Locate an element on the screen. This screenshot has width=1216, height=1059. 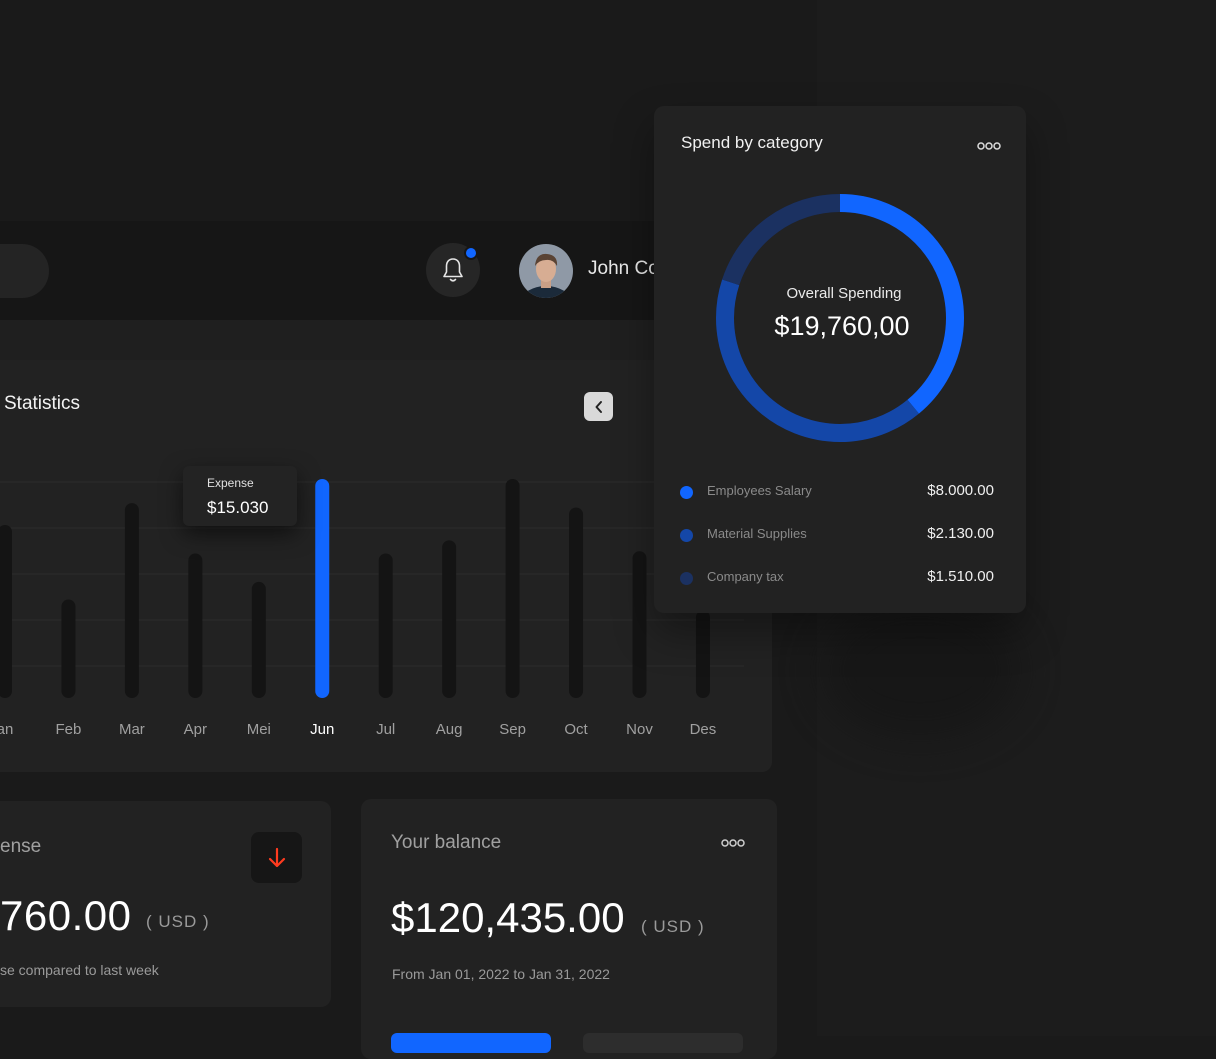
x-tick-label: Apr is located at coordinates (195, 729).